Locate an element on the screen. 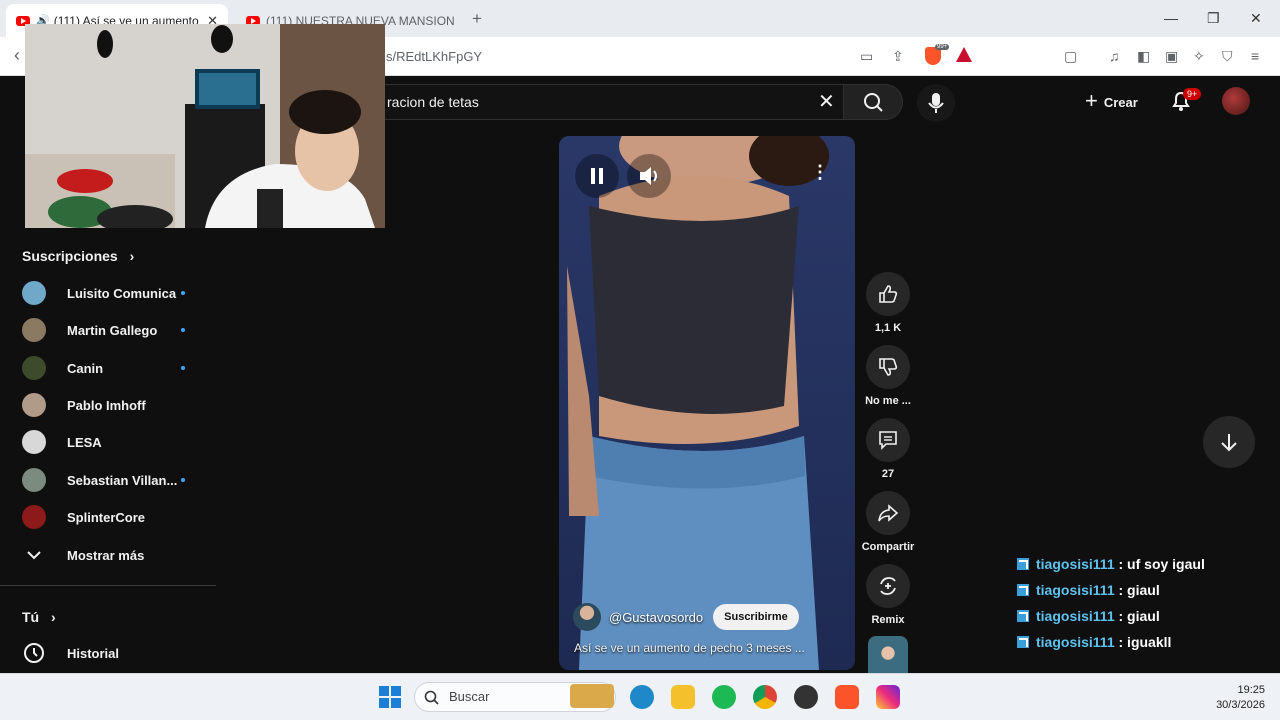 The width and height of the screenshot is (1280, 720). create-label: Crear is located at coordinates (1120, 102).